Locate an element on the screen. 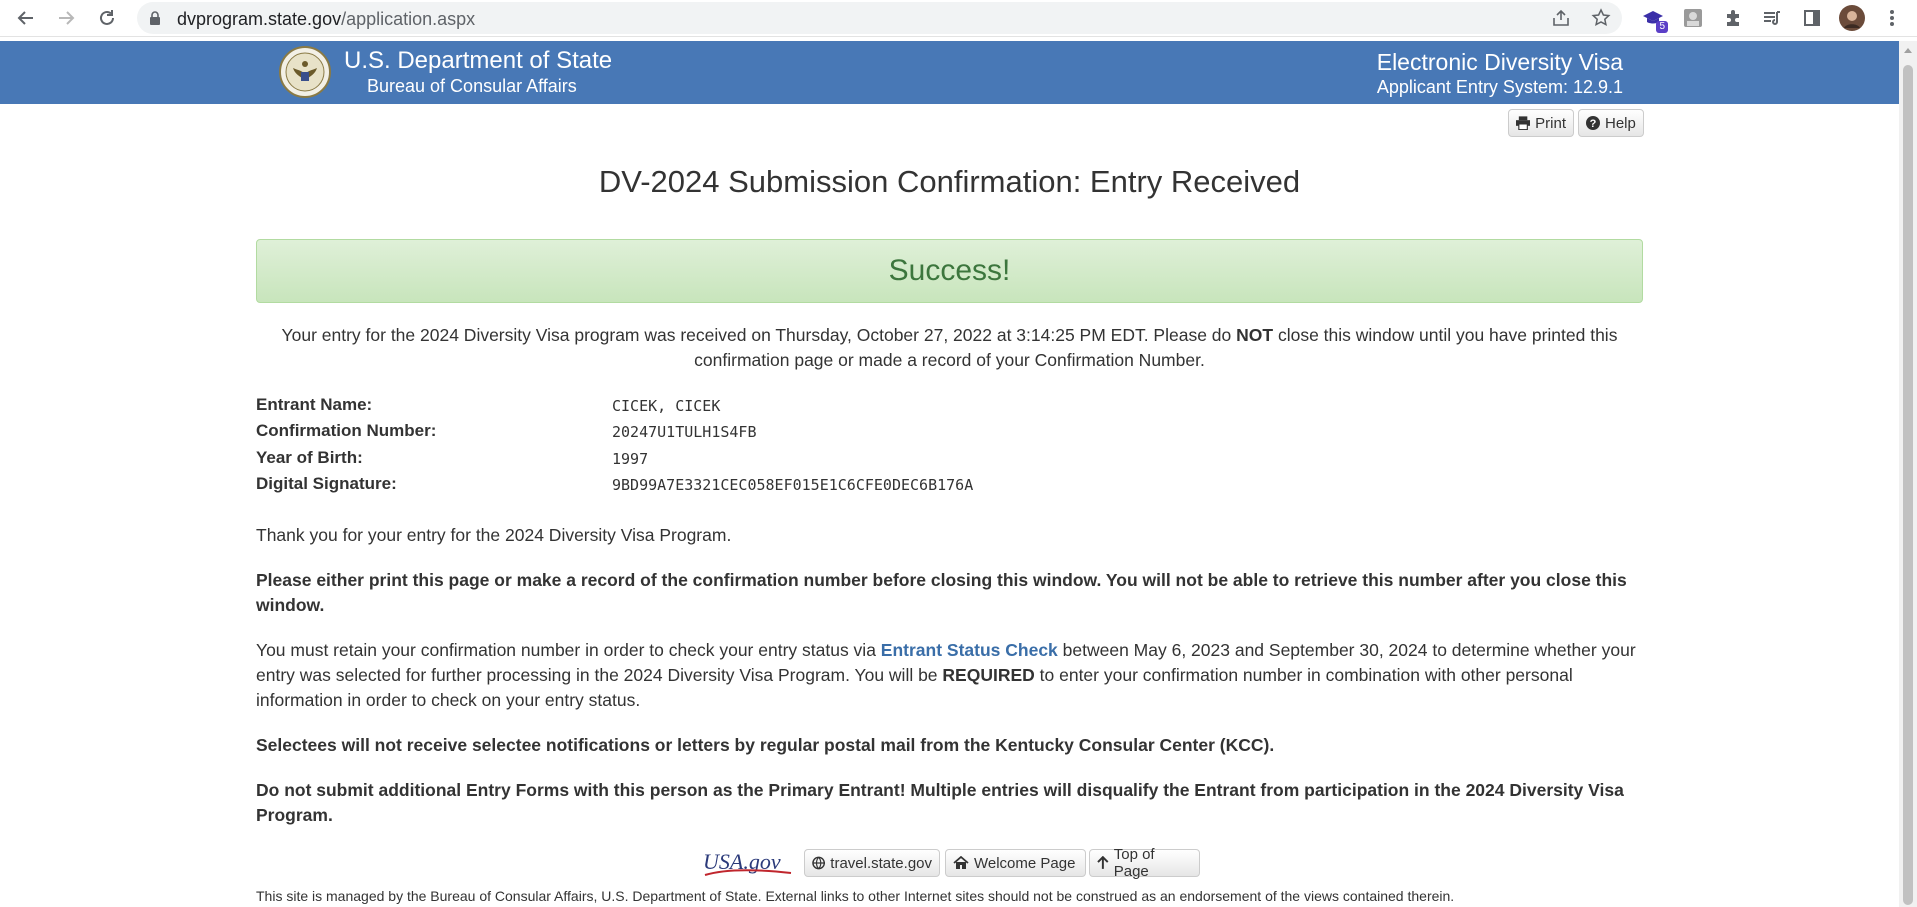 The width and height of the screenshot is (1917, 907). help-label: Help is located at coordinates (1620, 123).